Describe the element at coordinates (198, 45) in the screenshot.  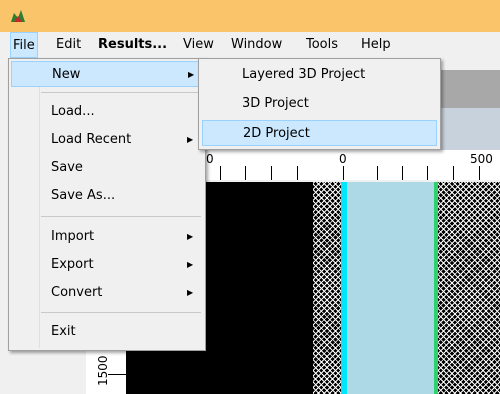
I see `menu-view: View` at that location.